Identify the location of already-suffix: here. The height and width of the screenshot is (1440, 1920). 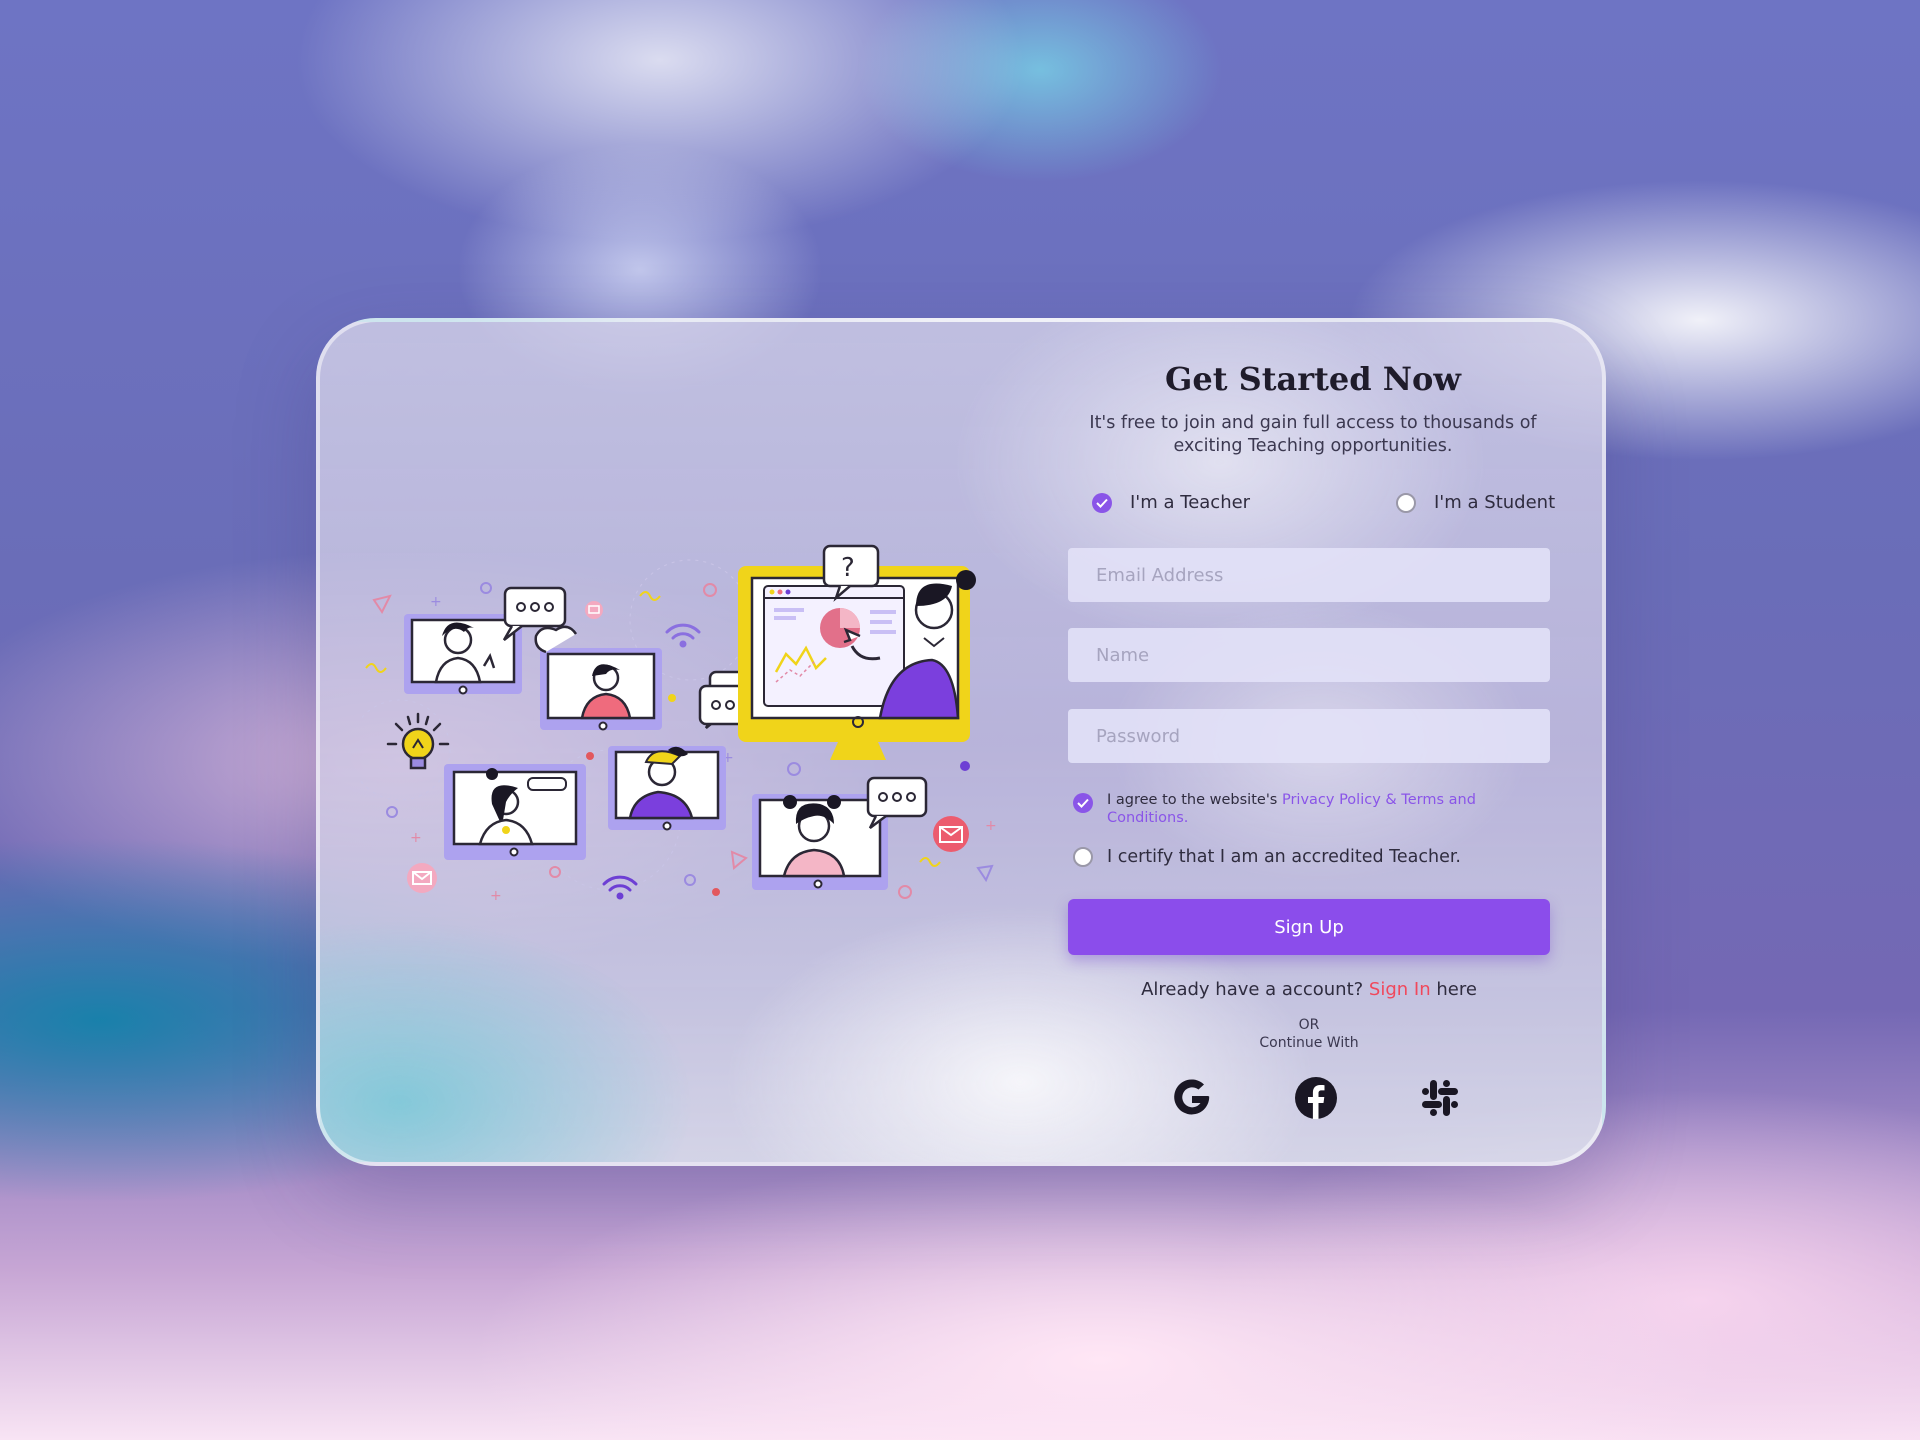
(1453, 989).